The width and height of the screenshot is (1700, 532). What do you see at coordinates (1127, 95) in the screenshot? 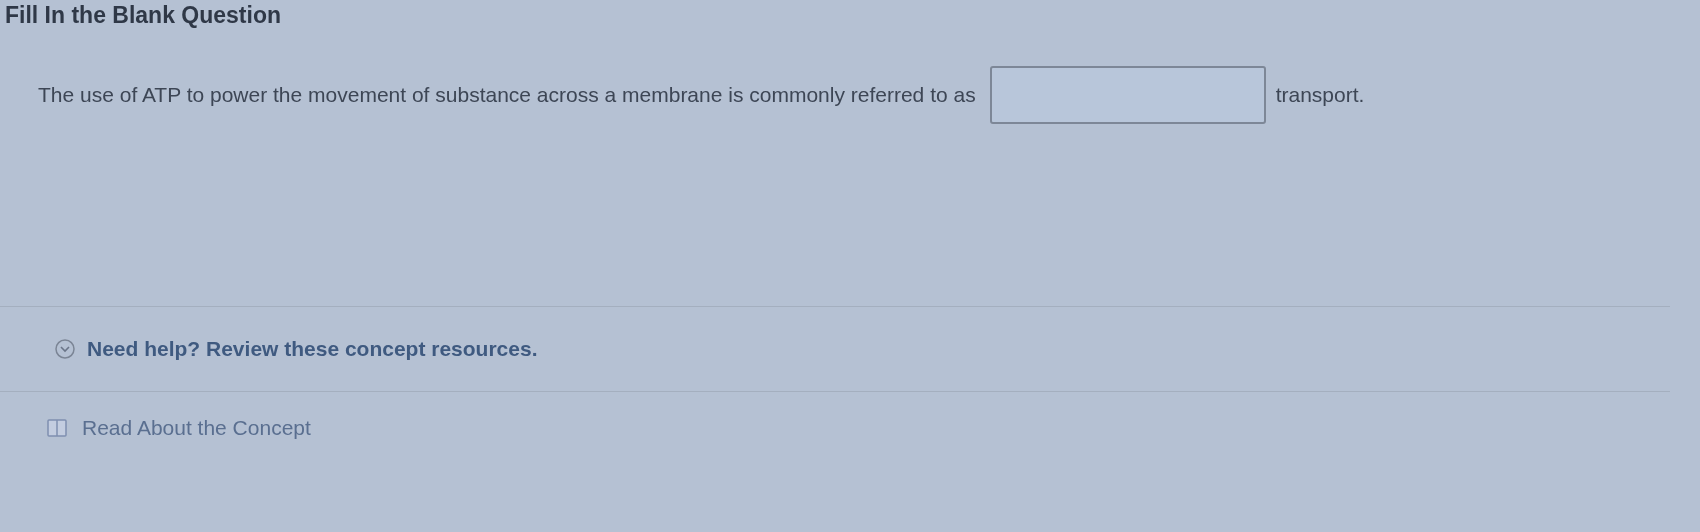
I see `answer-box` at bounding box center [1127, 95].